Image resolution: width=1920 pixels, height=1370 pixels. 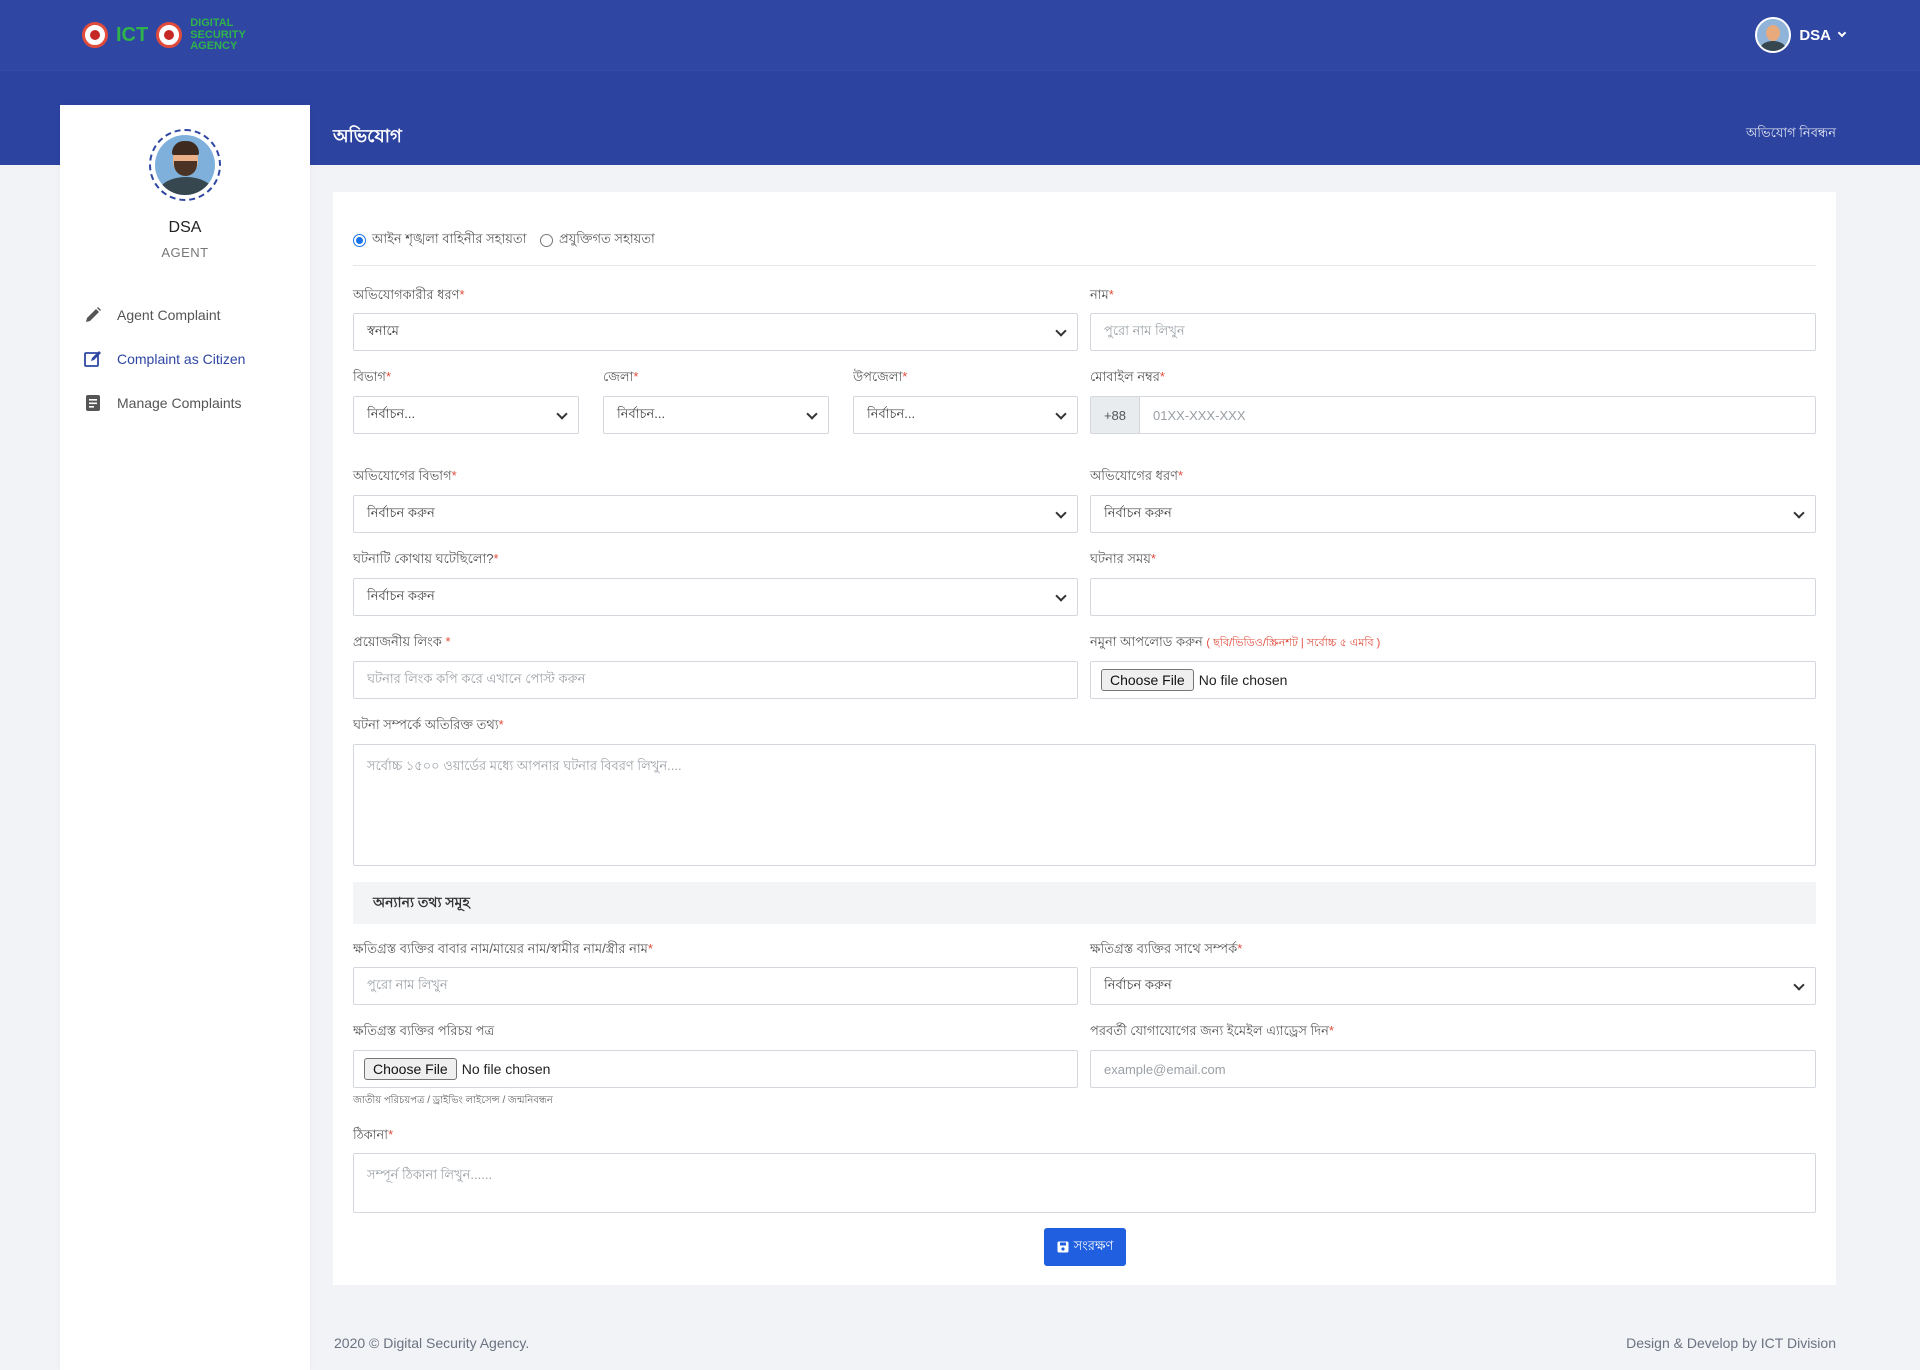 I want to click on mobile-prefix: +88, so click(x=1115, y=415).